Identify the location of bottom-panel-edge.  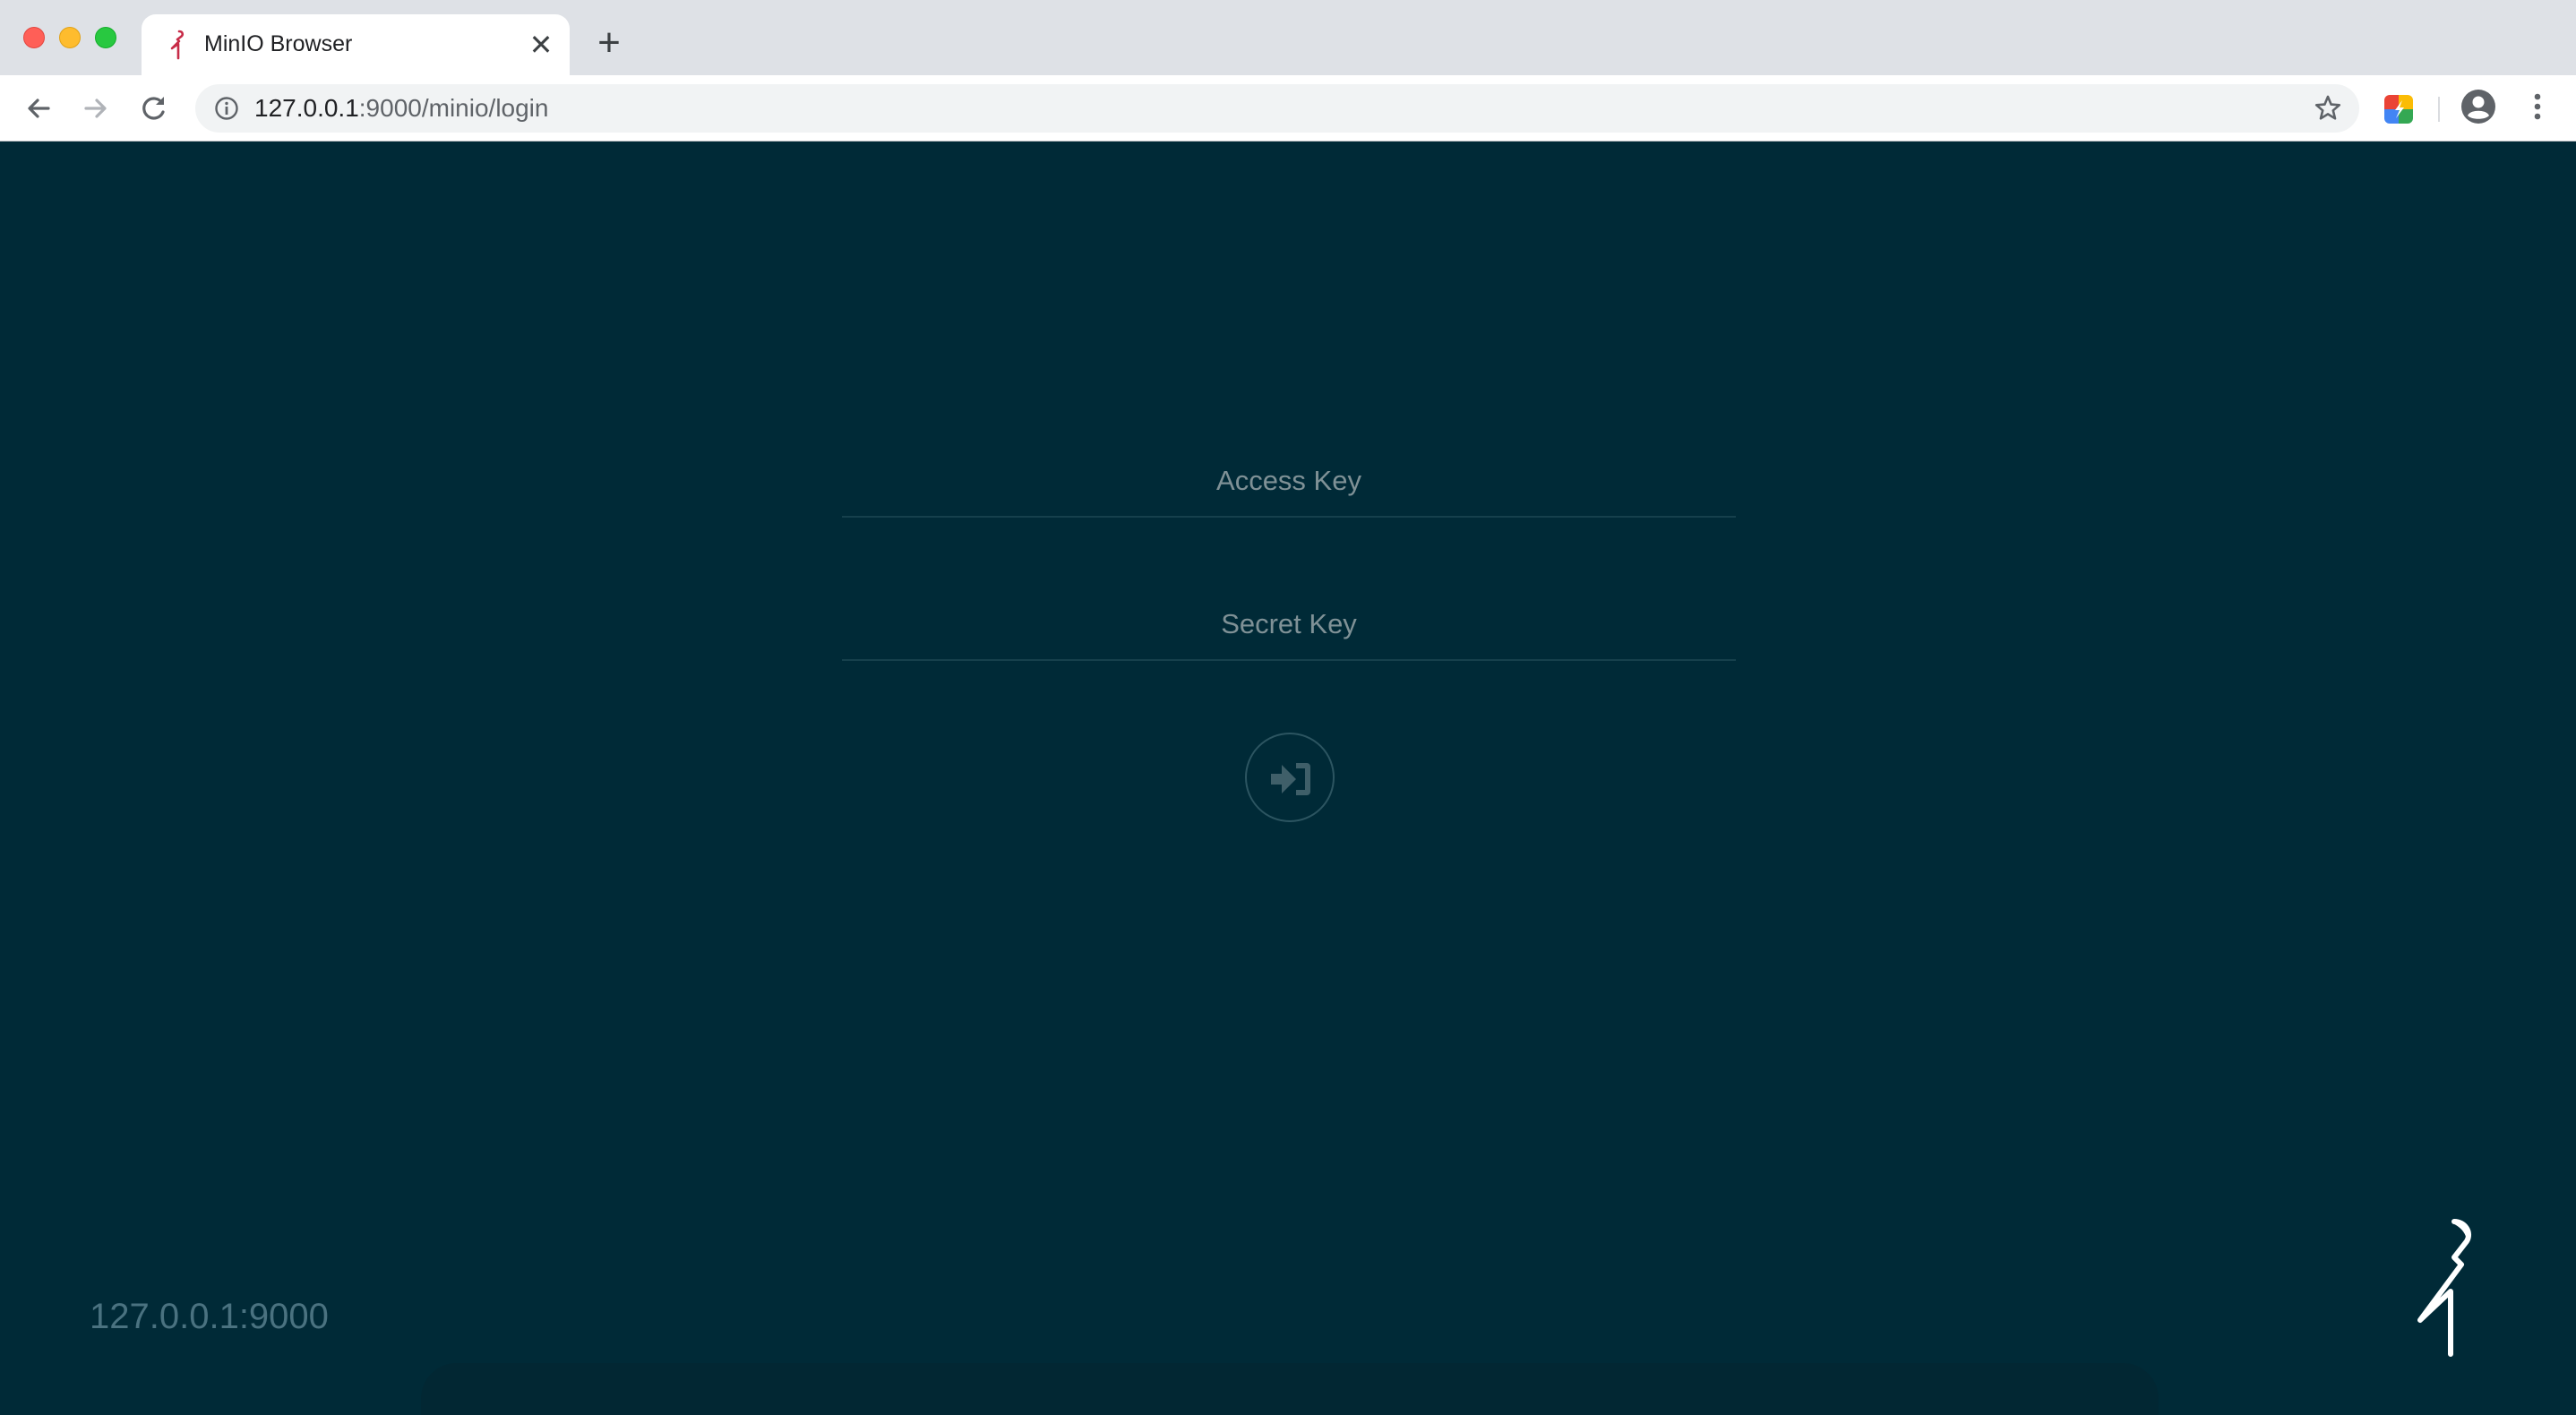
(1290, 1389).